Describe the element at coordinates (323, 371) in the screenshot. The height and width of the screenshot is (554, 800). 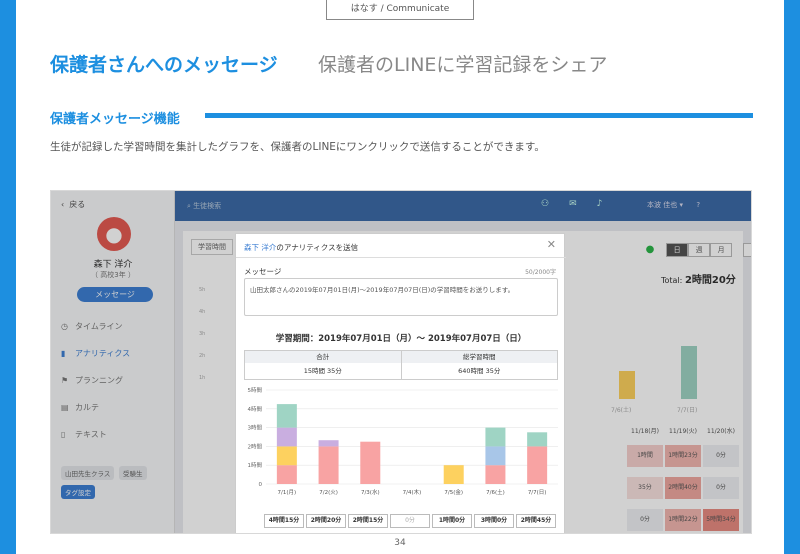
I see `summary-value: 15時間 35分` at that location.